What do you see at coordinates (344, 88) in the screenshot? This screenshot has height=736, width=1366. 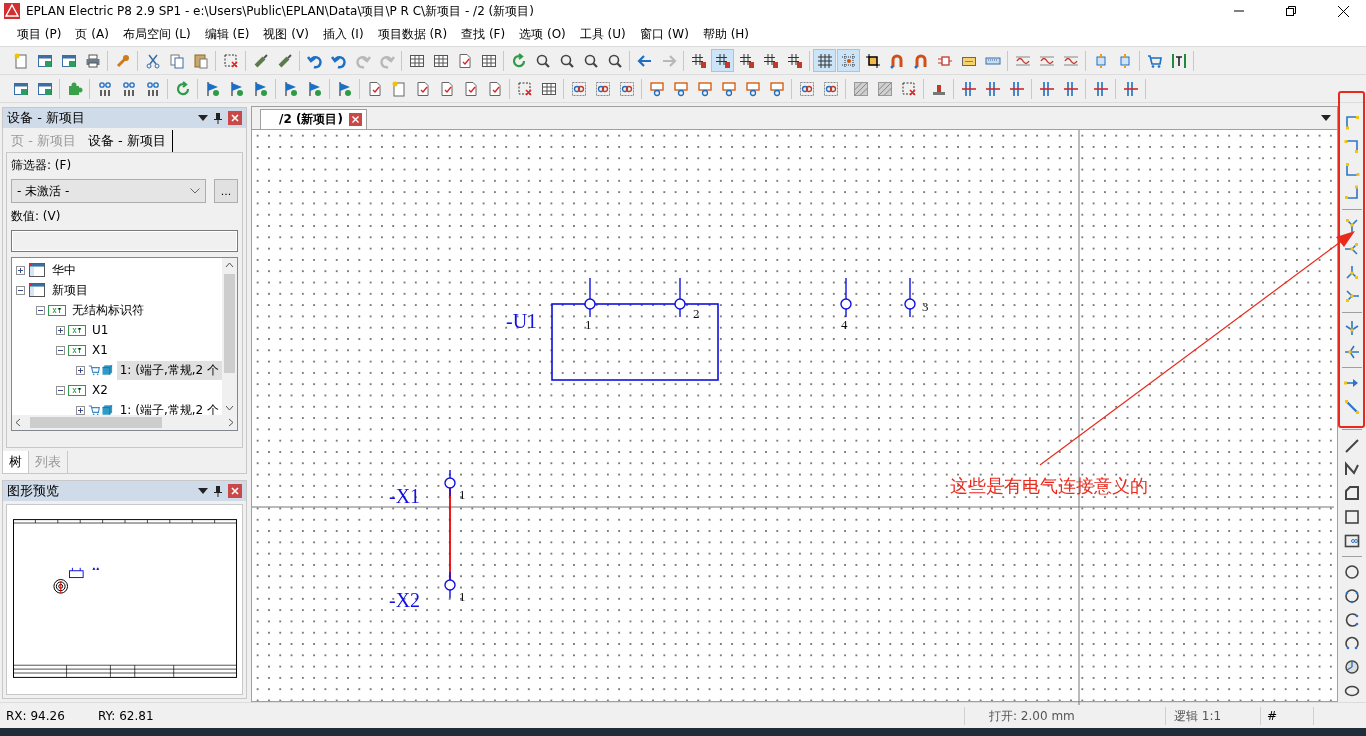 I see `flag-icon` at bounding box center [344, 88].